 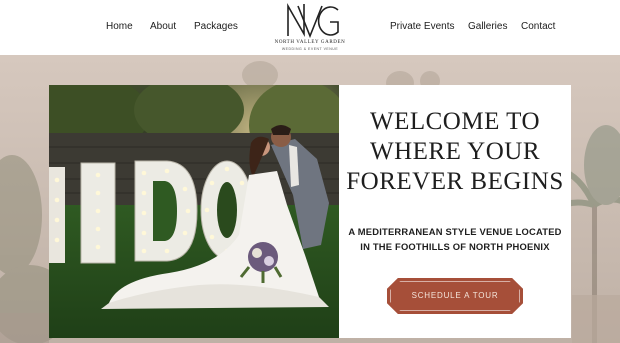 I want to click on headline-line-2: WHERE YOUR, so click(x=455, y=151).